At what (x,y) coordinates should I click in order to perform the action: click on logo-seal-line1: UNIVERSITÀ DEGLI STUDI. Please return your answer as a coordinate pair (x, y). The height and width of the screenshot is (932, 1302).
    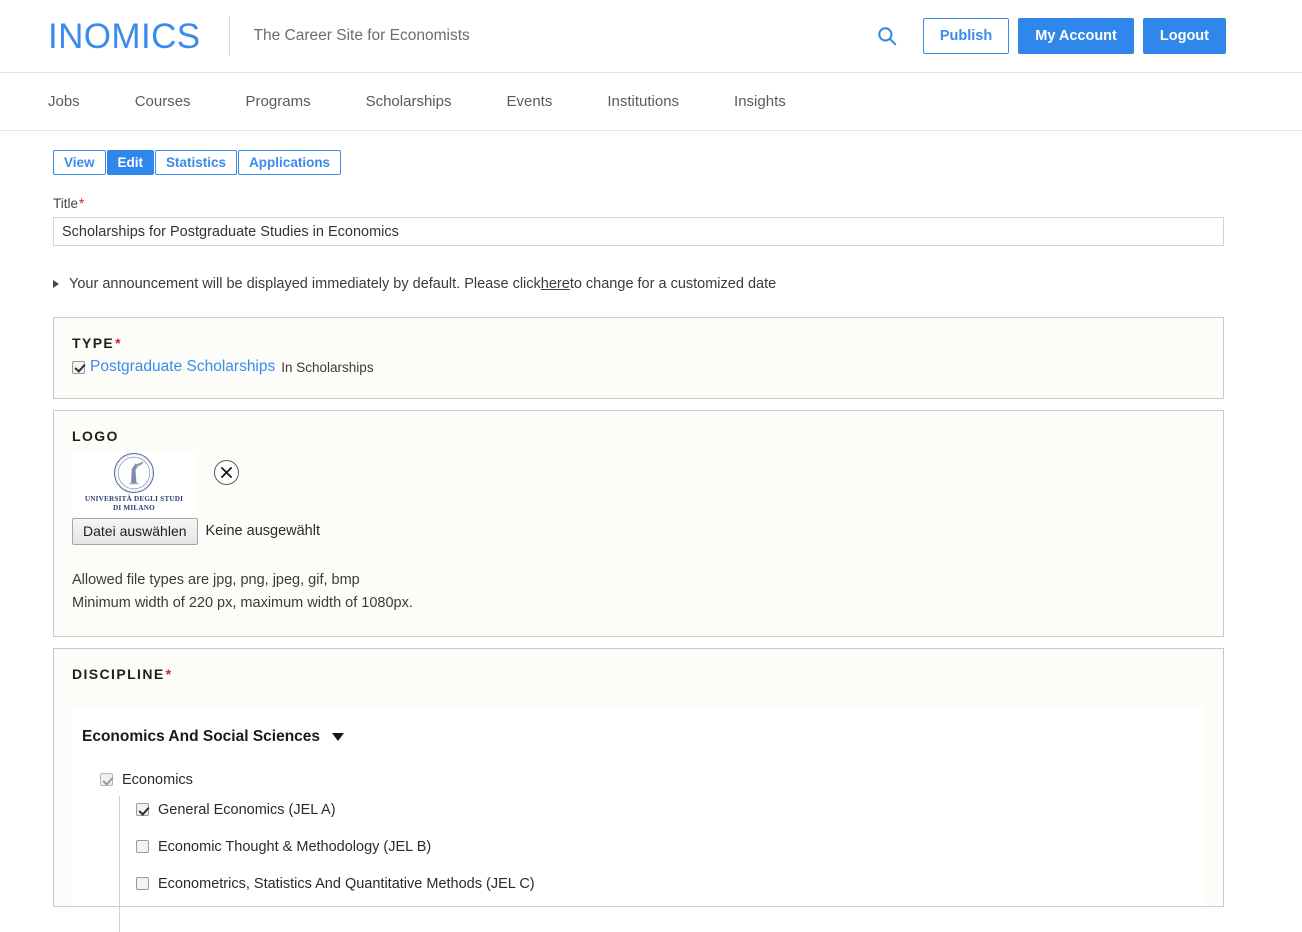
    Looking at the image, I should click on (134, 499).